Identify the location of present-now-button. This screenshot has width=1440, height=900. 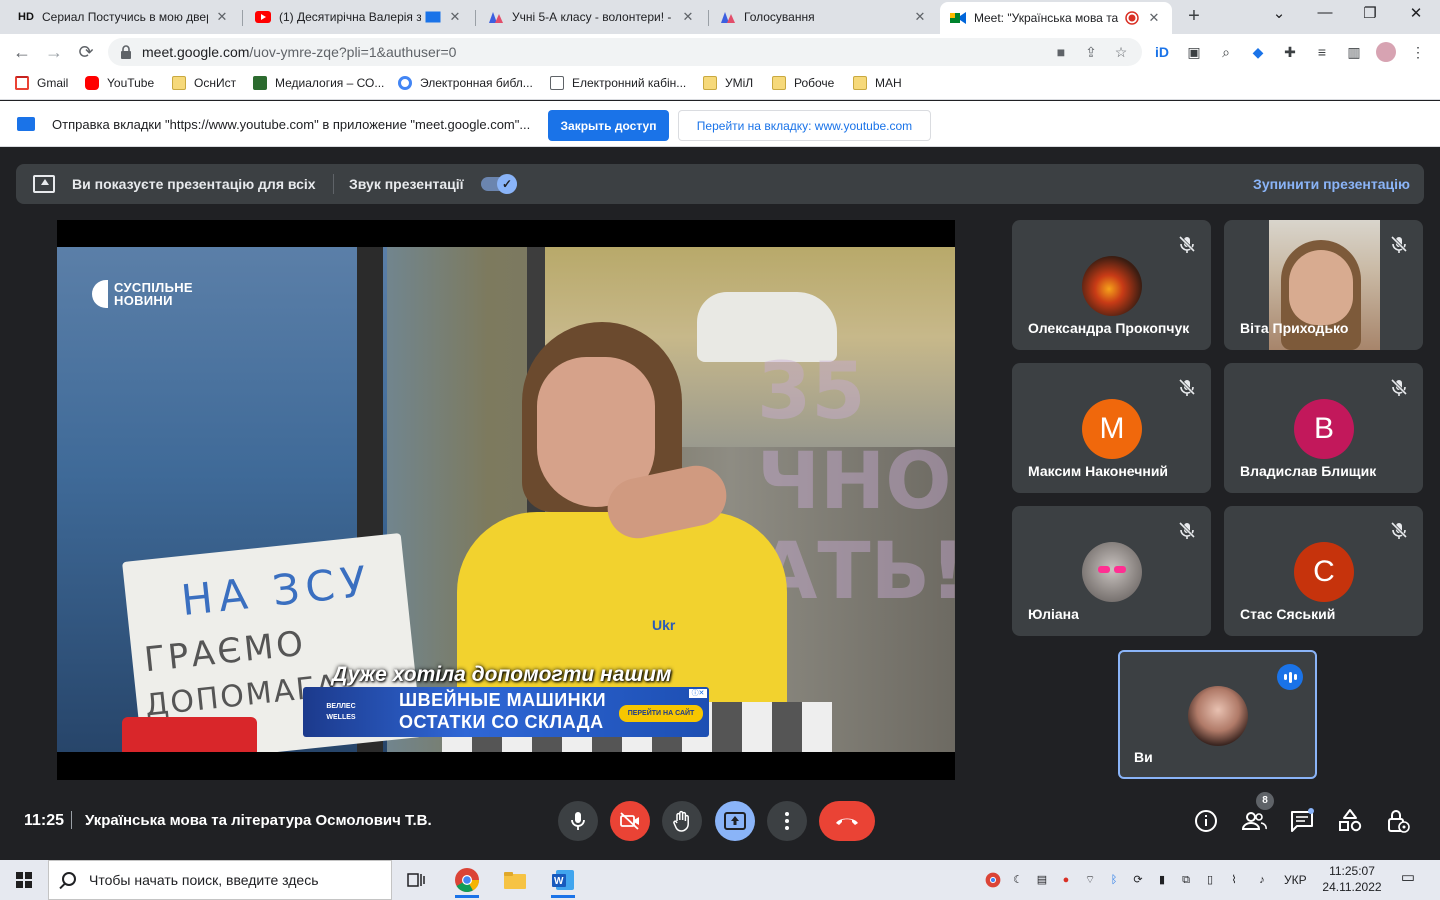
(735, 821).